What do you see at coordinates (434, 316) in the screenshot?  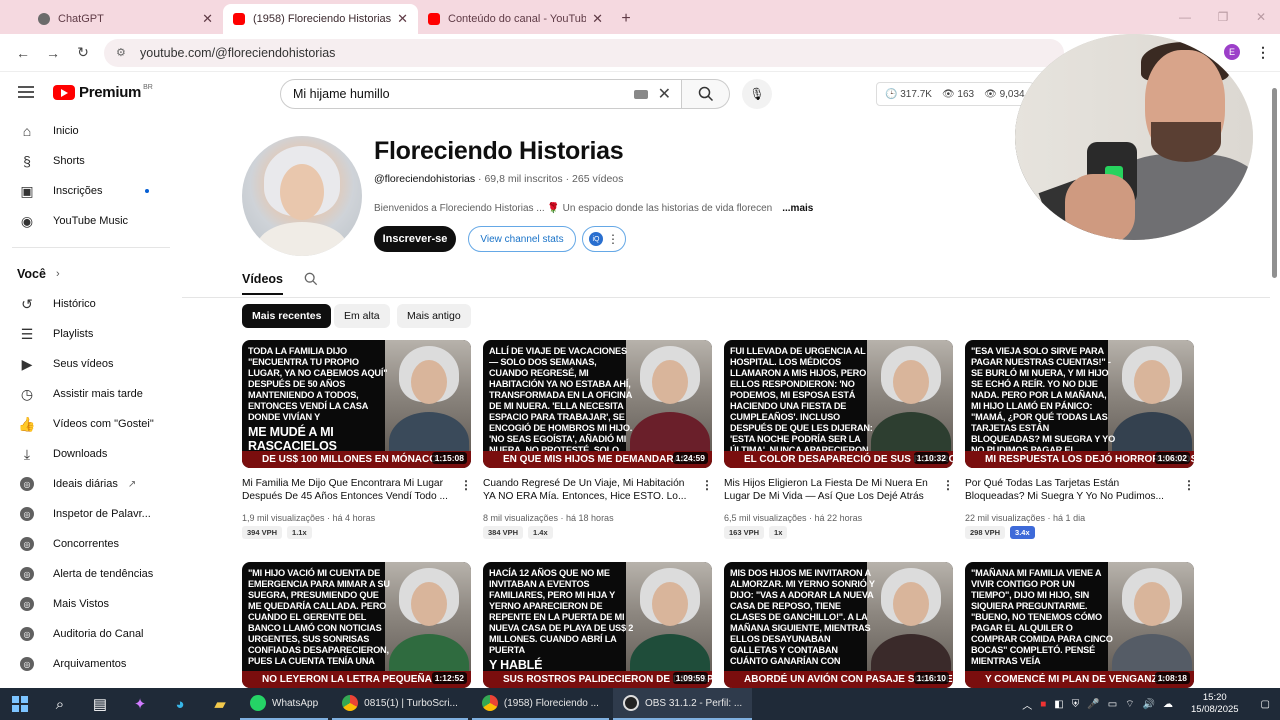 I see `filter-chip-mais-antigo: Mais antigo` at bounding box center [434, 316].